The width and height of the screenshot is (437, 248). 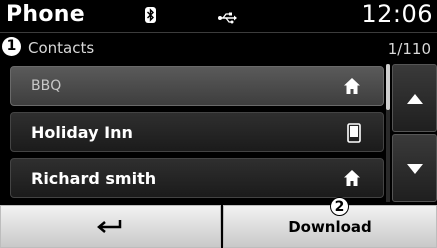 I want to click on usb-icon, so click(x=228, y=18).